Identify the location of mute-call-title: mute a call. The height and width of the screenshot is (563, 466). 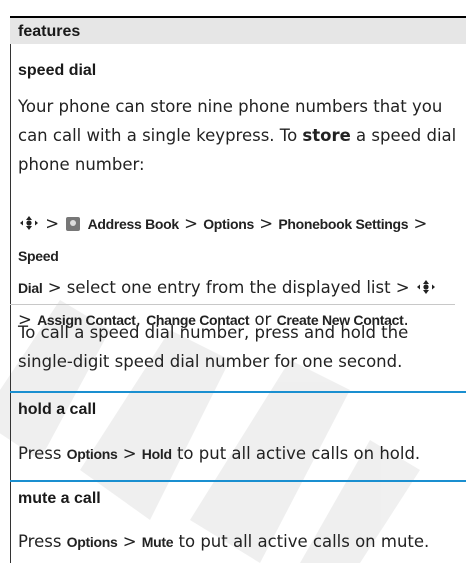
(59, 498).